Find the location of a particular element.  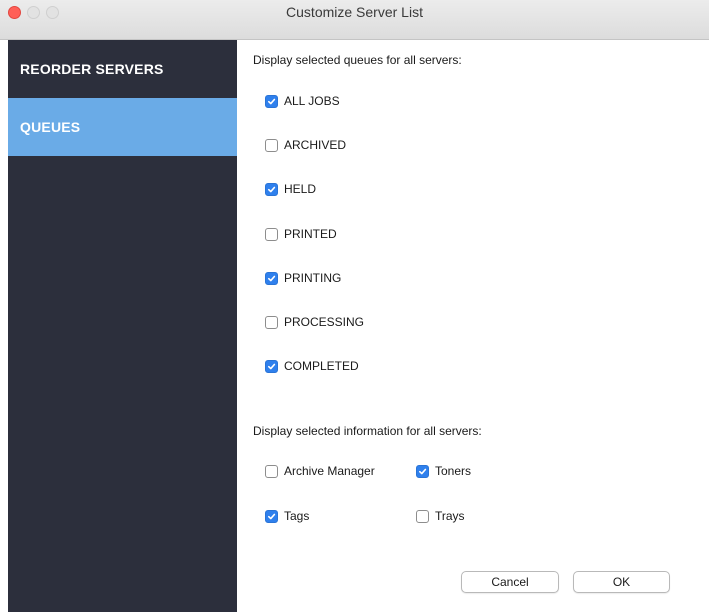

ok-button: OK is located at coordinates (621, 582).